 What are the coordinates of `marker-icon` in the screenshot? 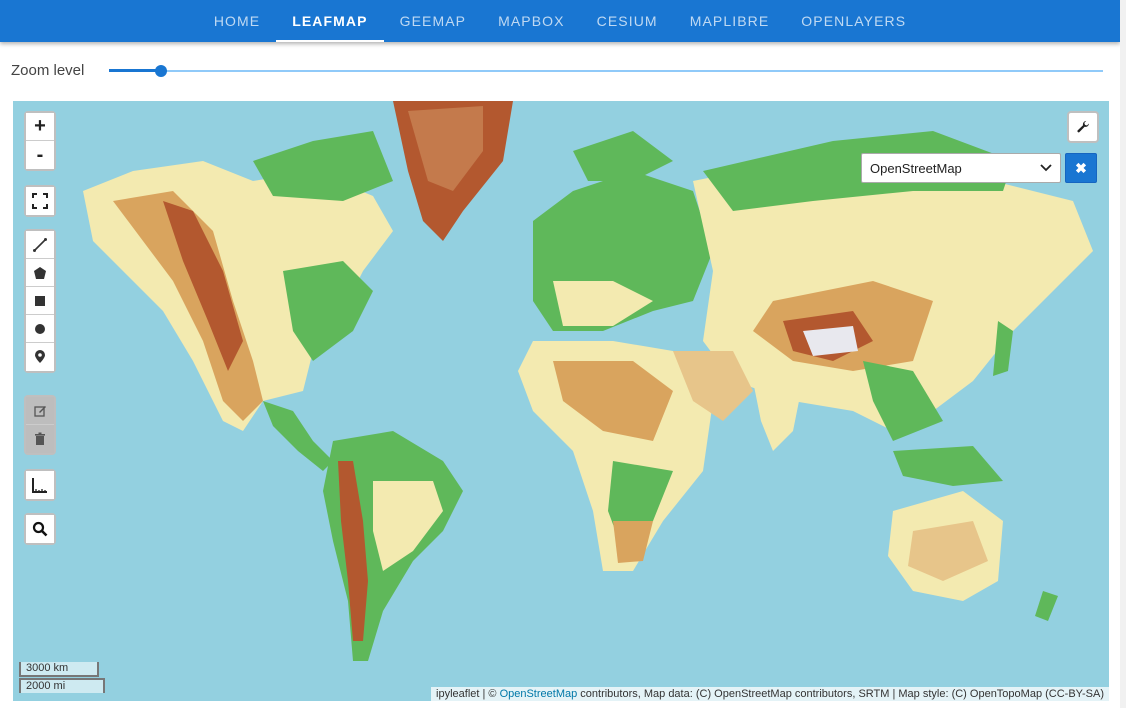 It's located at (40, 356).